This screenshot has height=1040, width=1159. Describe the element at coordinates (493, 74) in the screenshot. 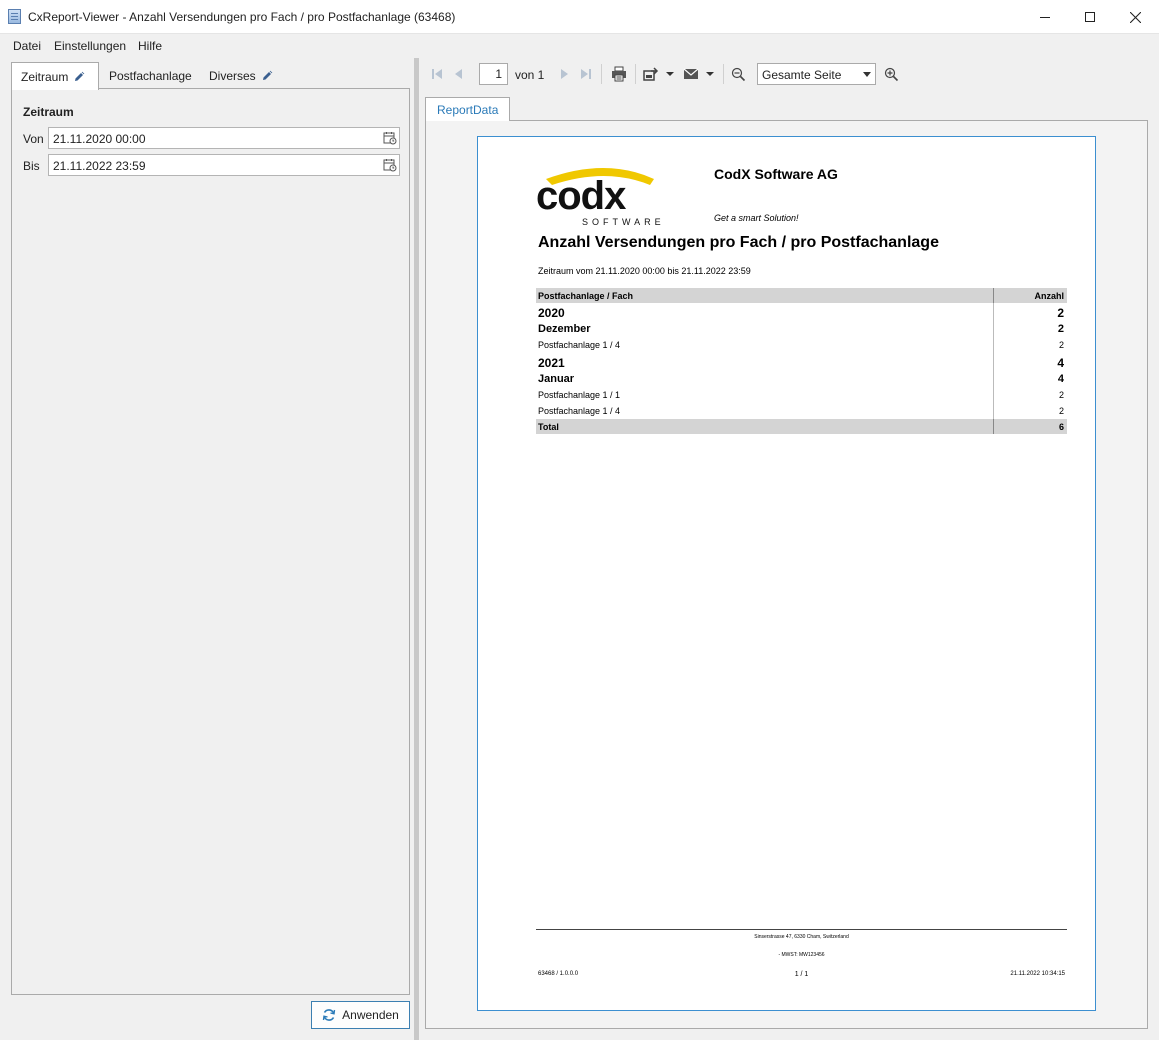

I see `page-number-input: 1` at that location.